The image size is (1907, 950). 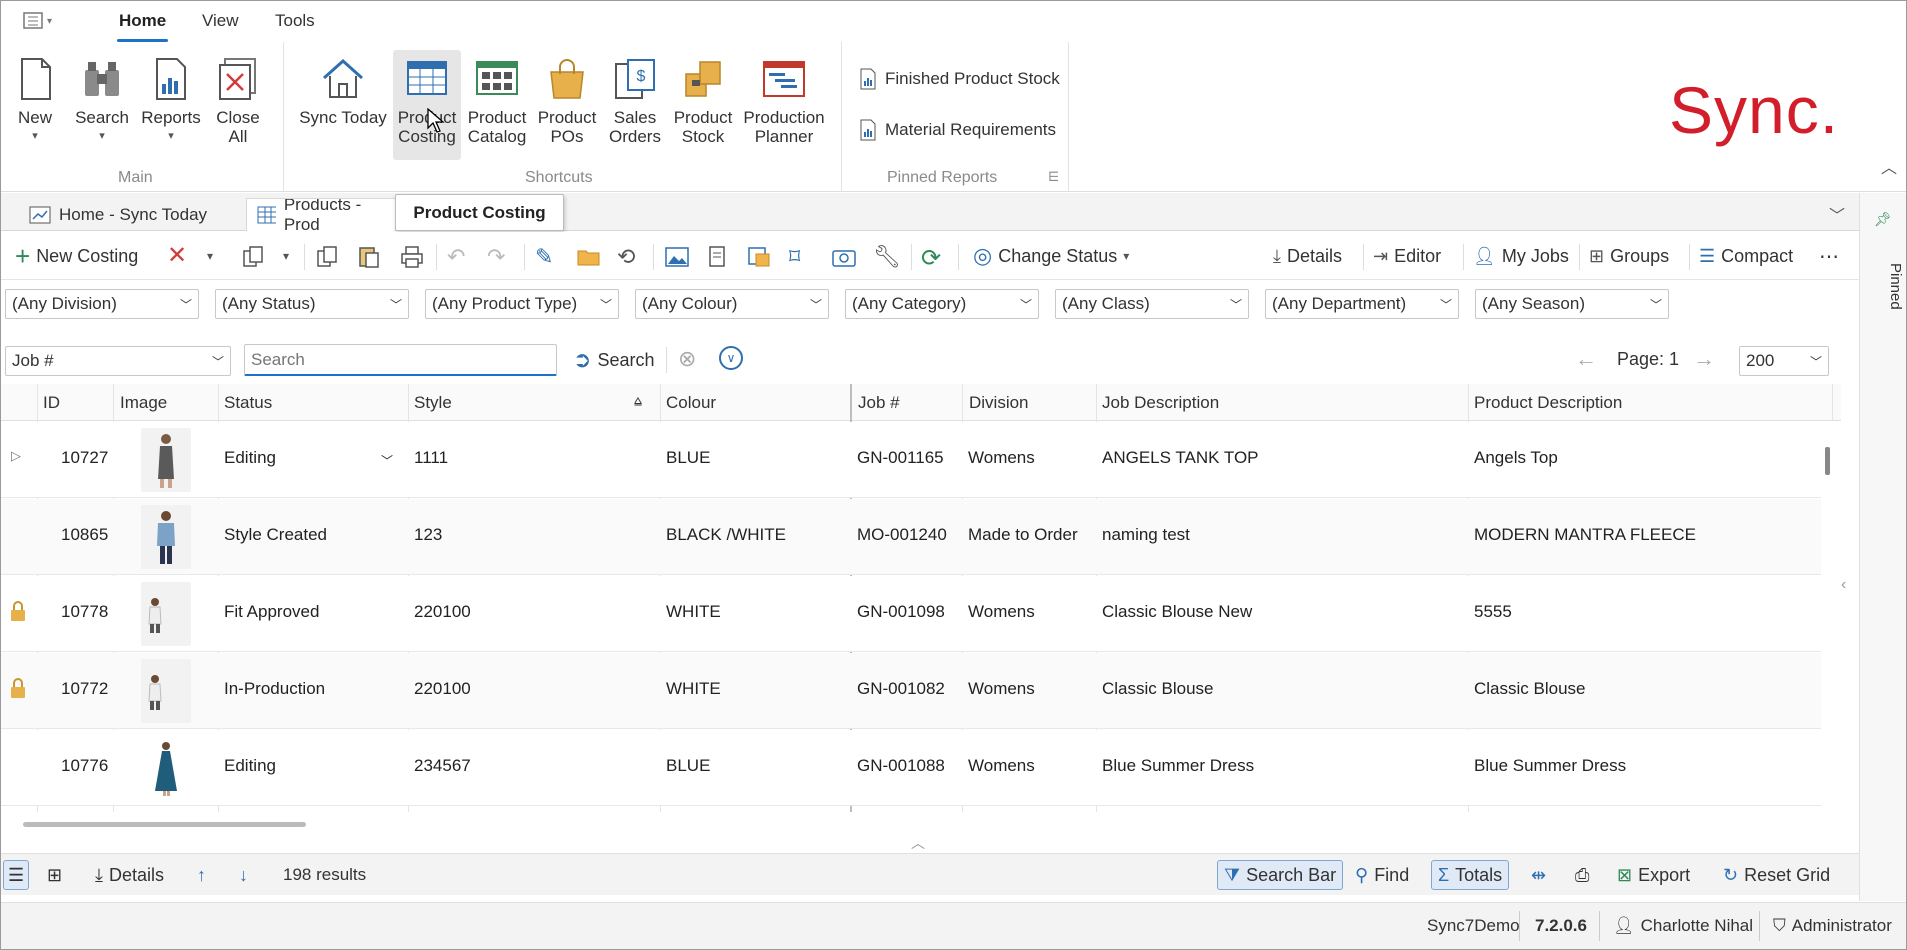 What do you see at coordinates (180, 257) in the screenshot?
I see `delete-icon: ✕` at bounding box center [180, 257].